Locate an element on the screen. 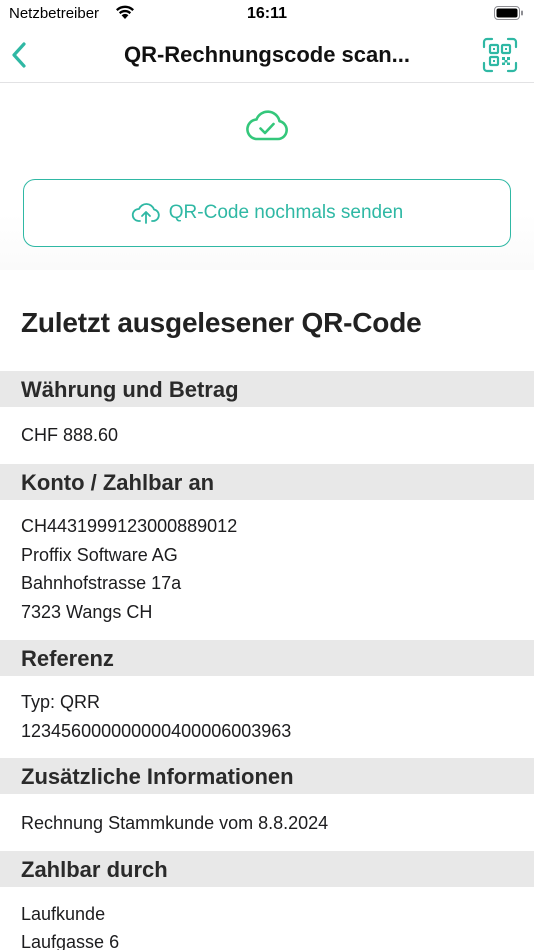 This screenshot has width=534, height=950. resend-button-label: QR-Code nochmals senden is located at coordinates (286, 212).